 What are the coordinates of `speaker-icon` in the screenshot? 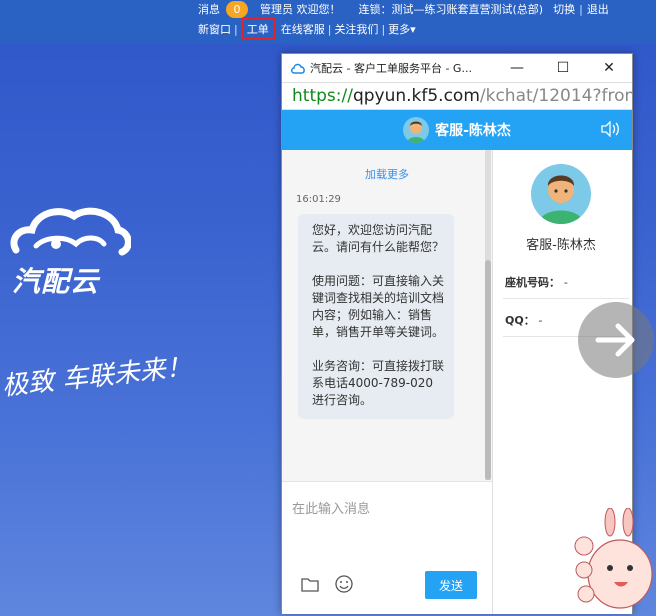 It's located at (610, 129).